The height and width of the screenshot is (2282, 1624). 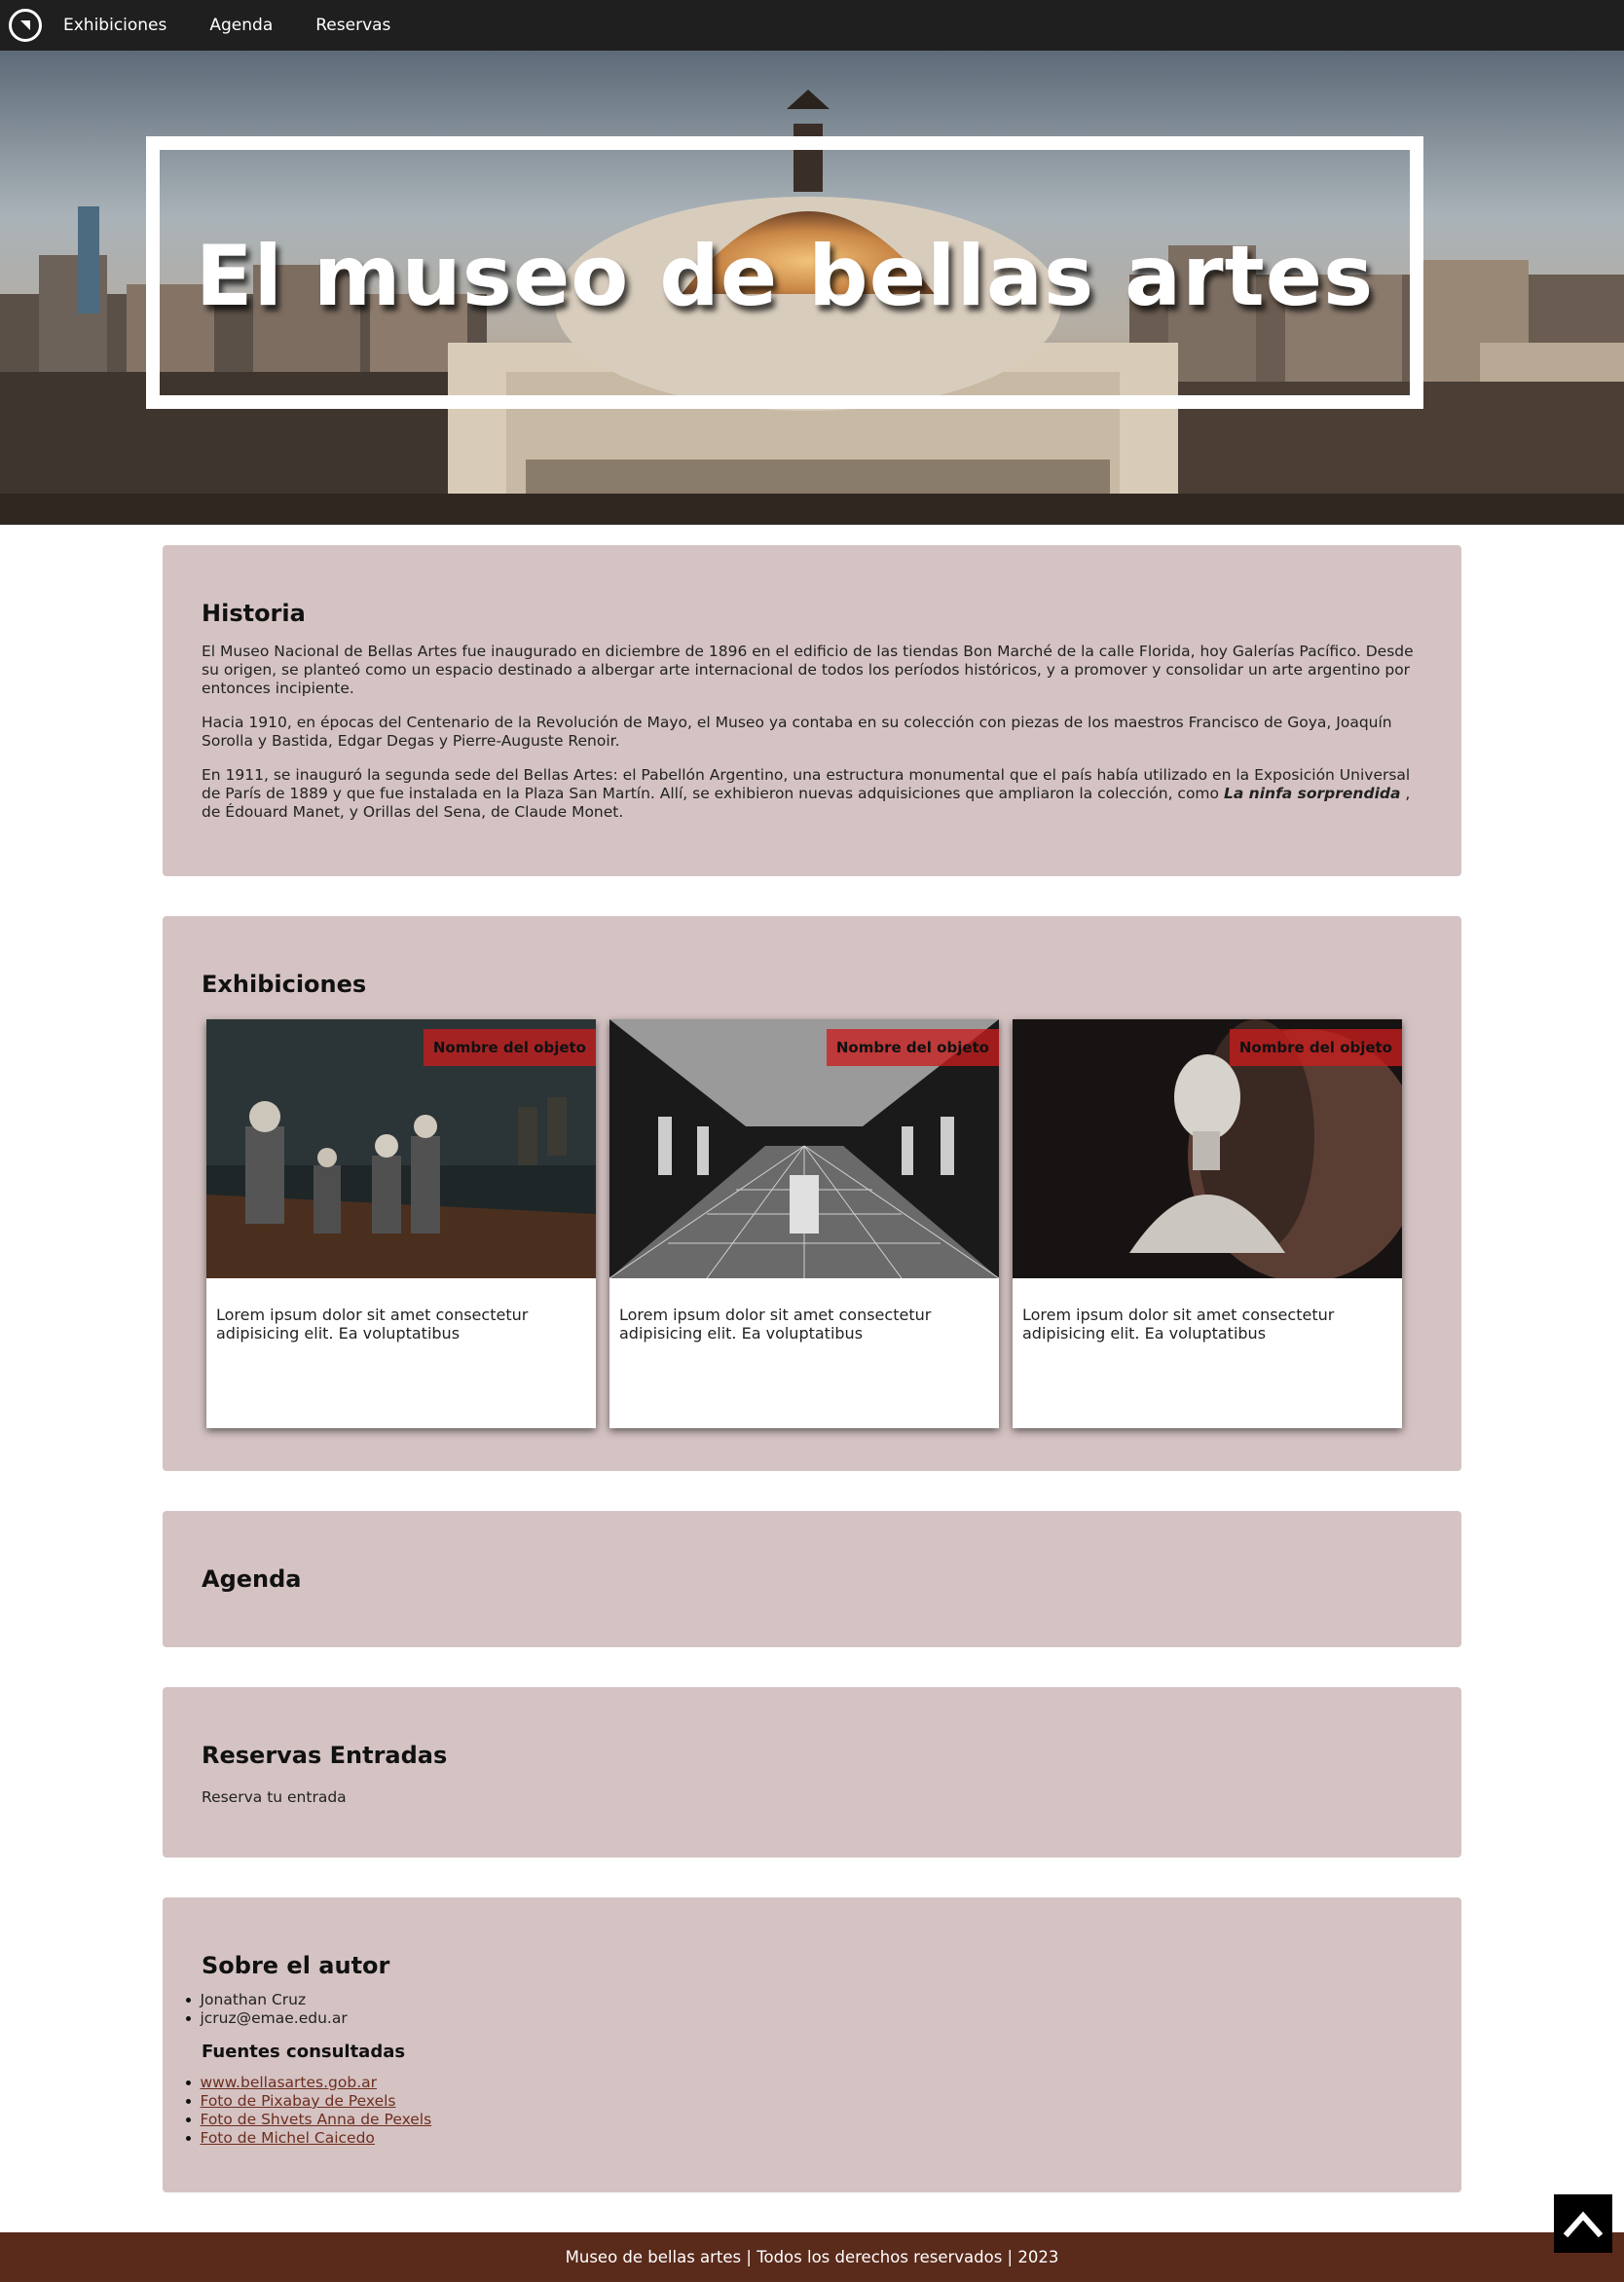 What do you see at coordinates (811, 2120) in the screenshot?
I see `source-item: Foto de Shvets Anna de Pexels` at bounding box center [811, 2120].